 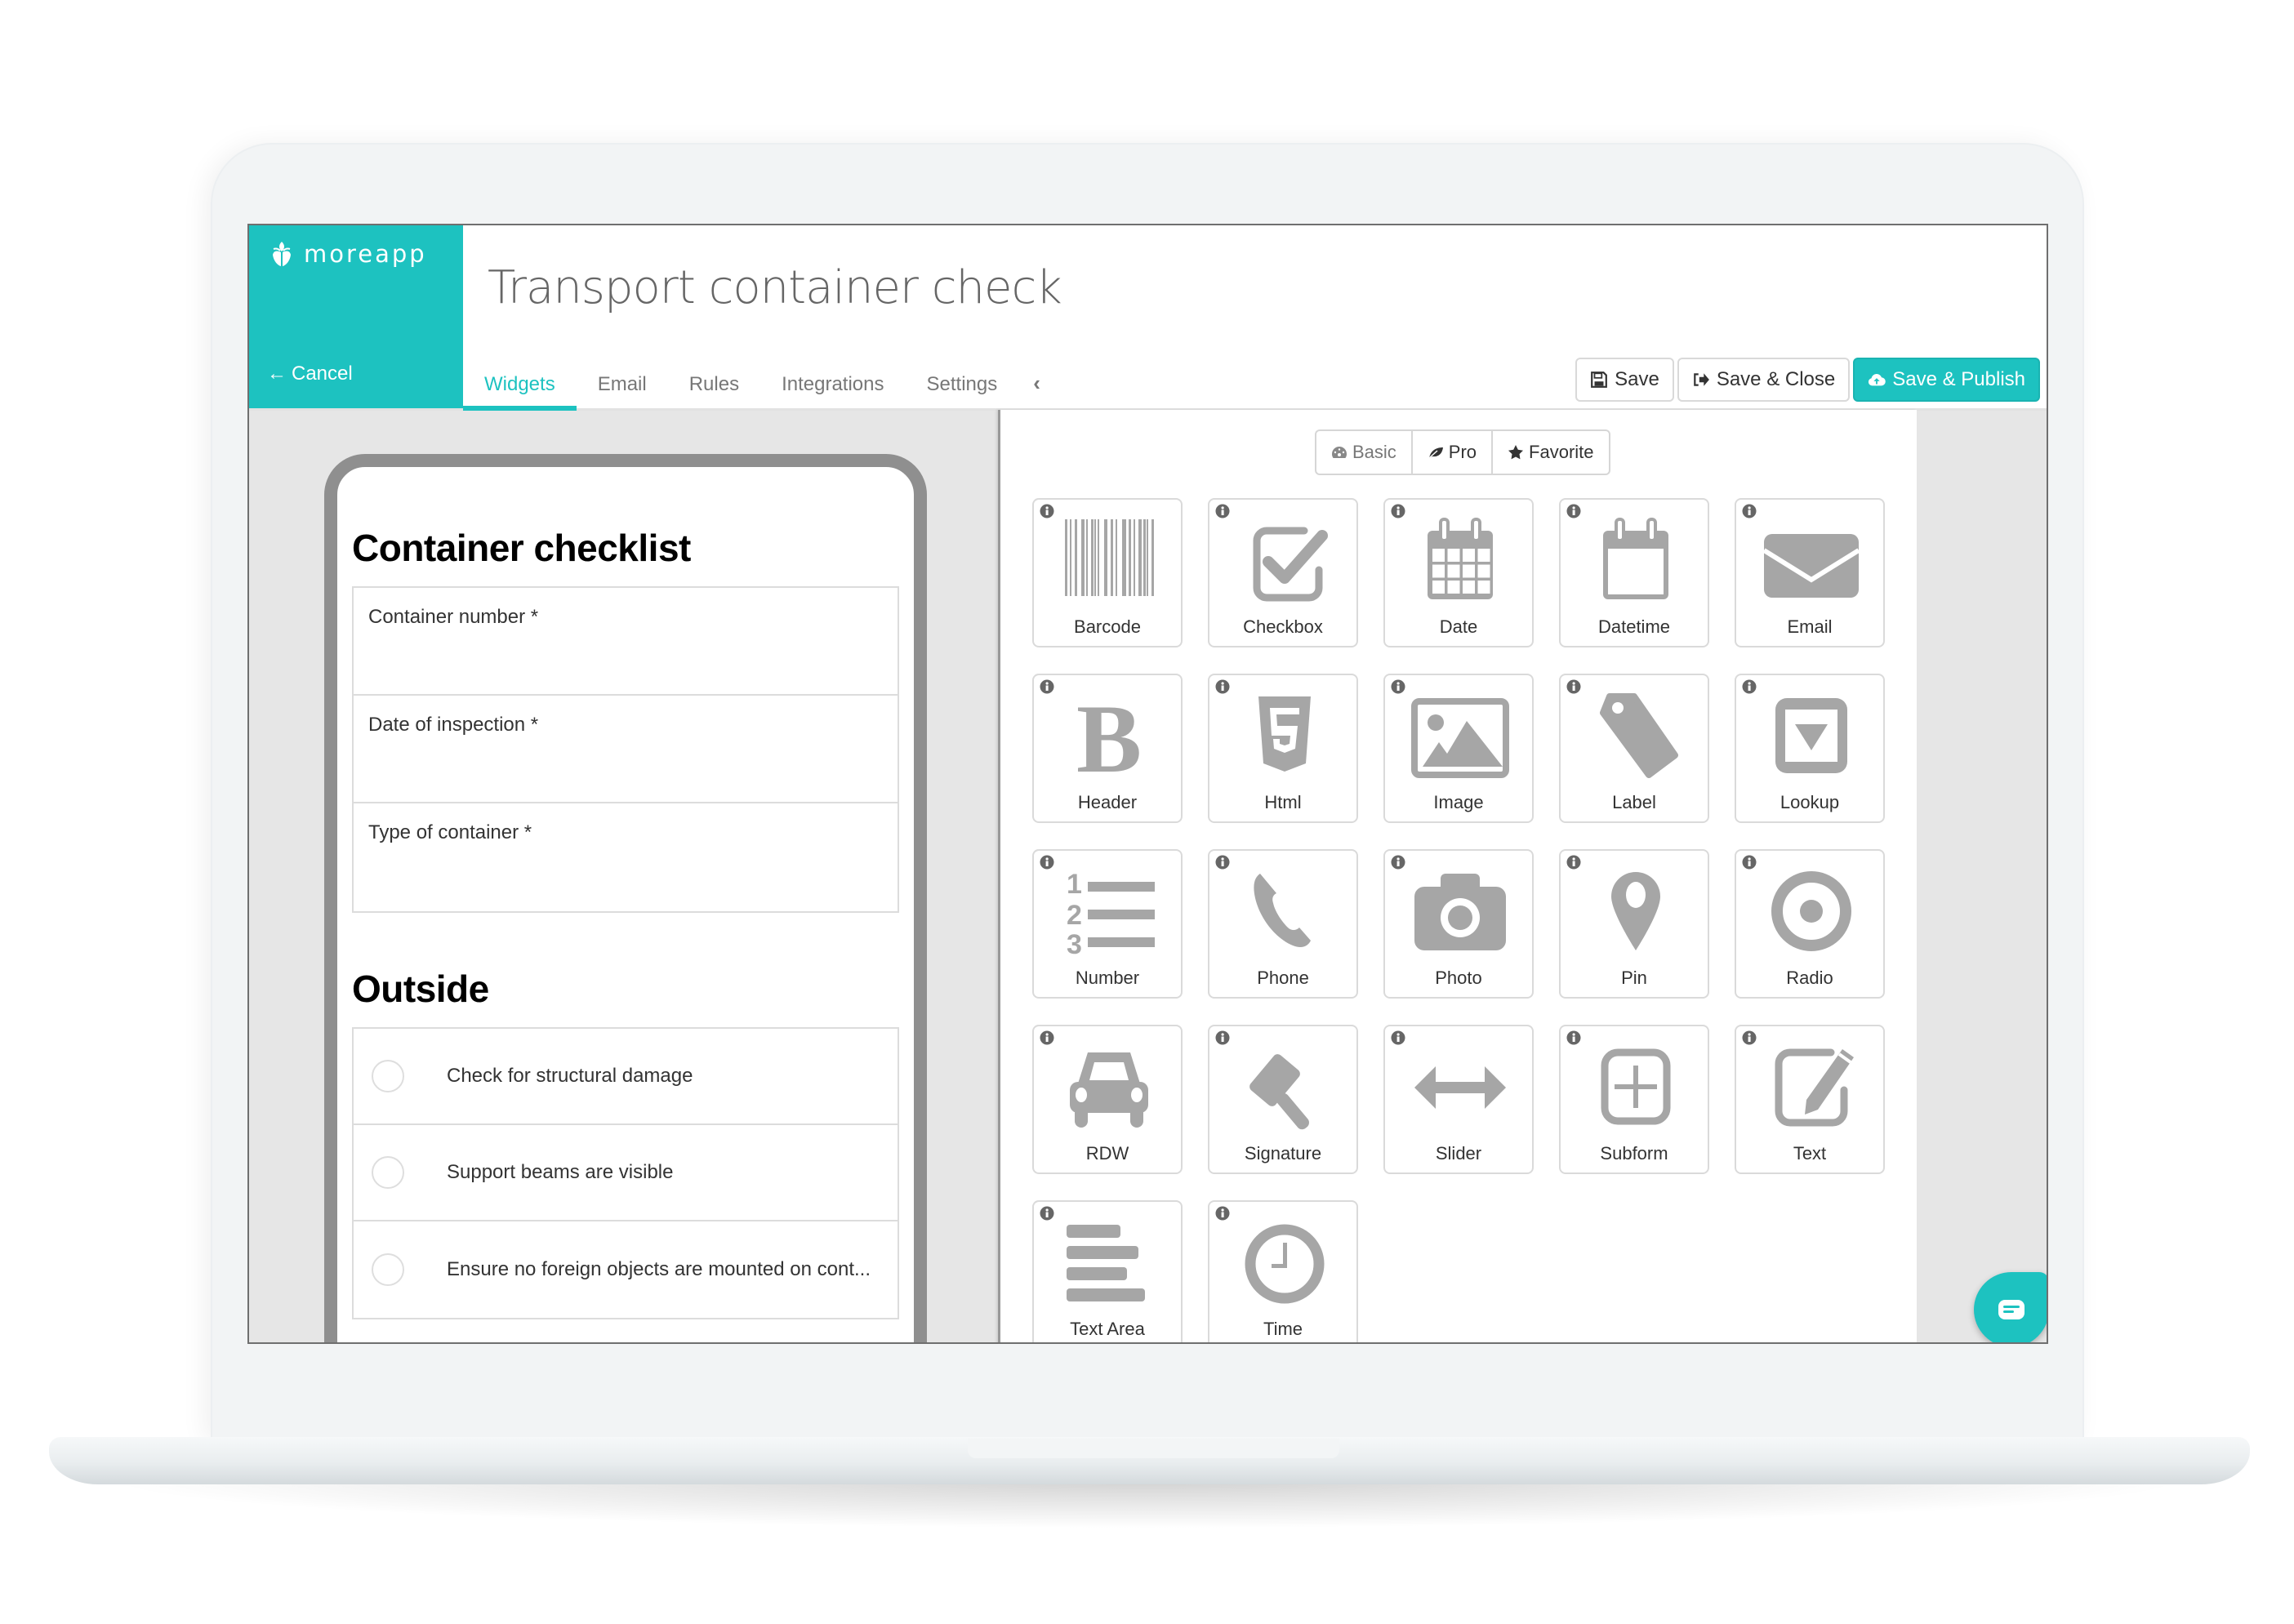 What do you see at coordinates (570, 1076) in the screenshot?
I see `checklist-item-label: Check for structural damage` at bounding box center [570, 1076].